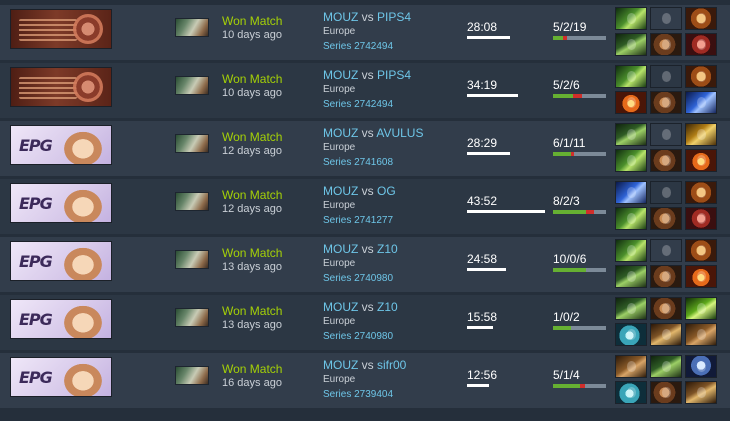 This screenshot has width=730, height=421. What do you see at coordinates (358, 394) in the screenshot?
I see `series-link: Series 2739404` at bounding box center [358, 394].